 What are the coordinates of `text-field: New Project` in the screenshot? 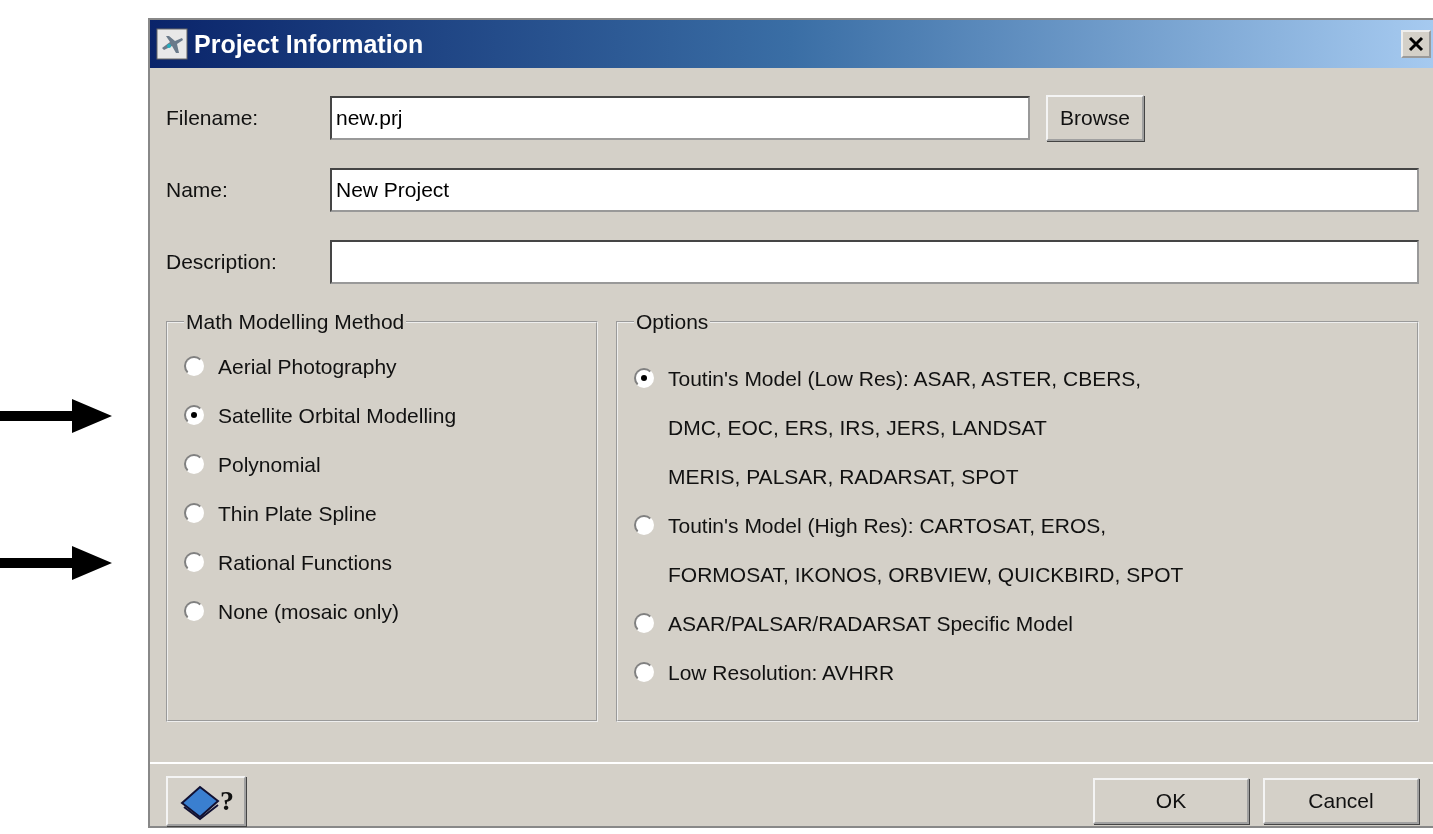 It's located at (874, 190).